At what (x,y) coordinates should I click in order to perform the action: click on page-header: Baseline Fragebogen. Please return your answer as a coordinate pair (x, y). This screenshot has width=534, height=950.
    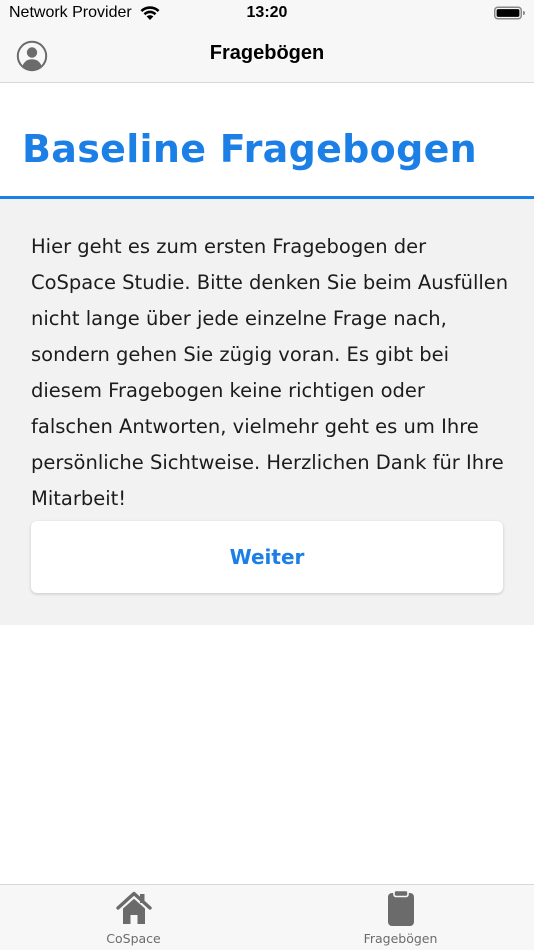
    Looking at the image, I should click on (267, 141).